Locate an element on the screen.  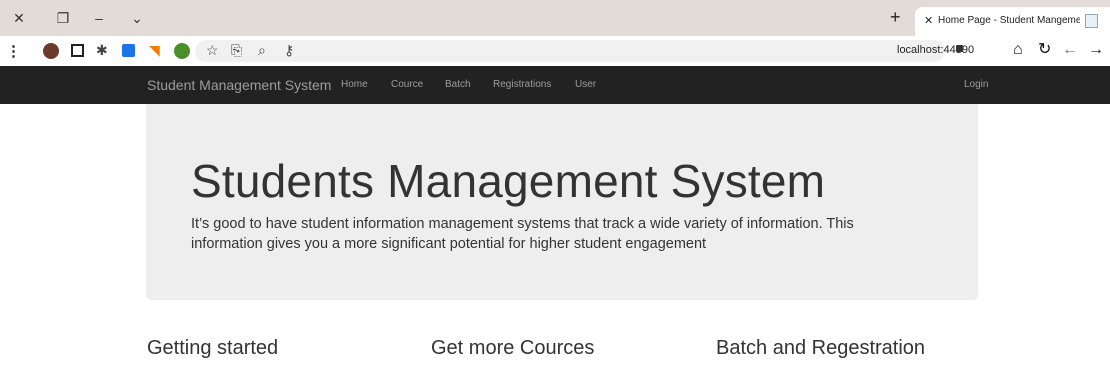
menu-dots-icon: ⋮ is located at coordinates (13, 51).